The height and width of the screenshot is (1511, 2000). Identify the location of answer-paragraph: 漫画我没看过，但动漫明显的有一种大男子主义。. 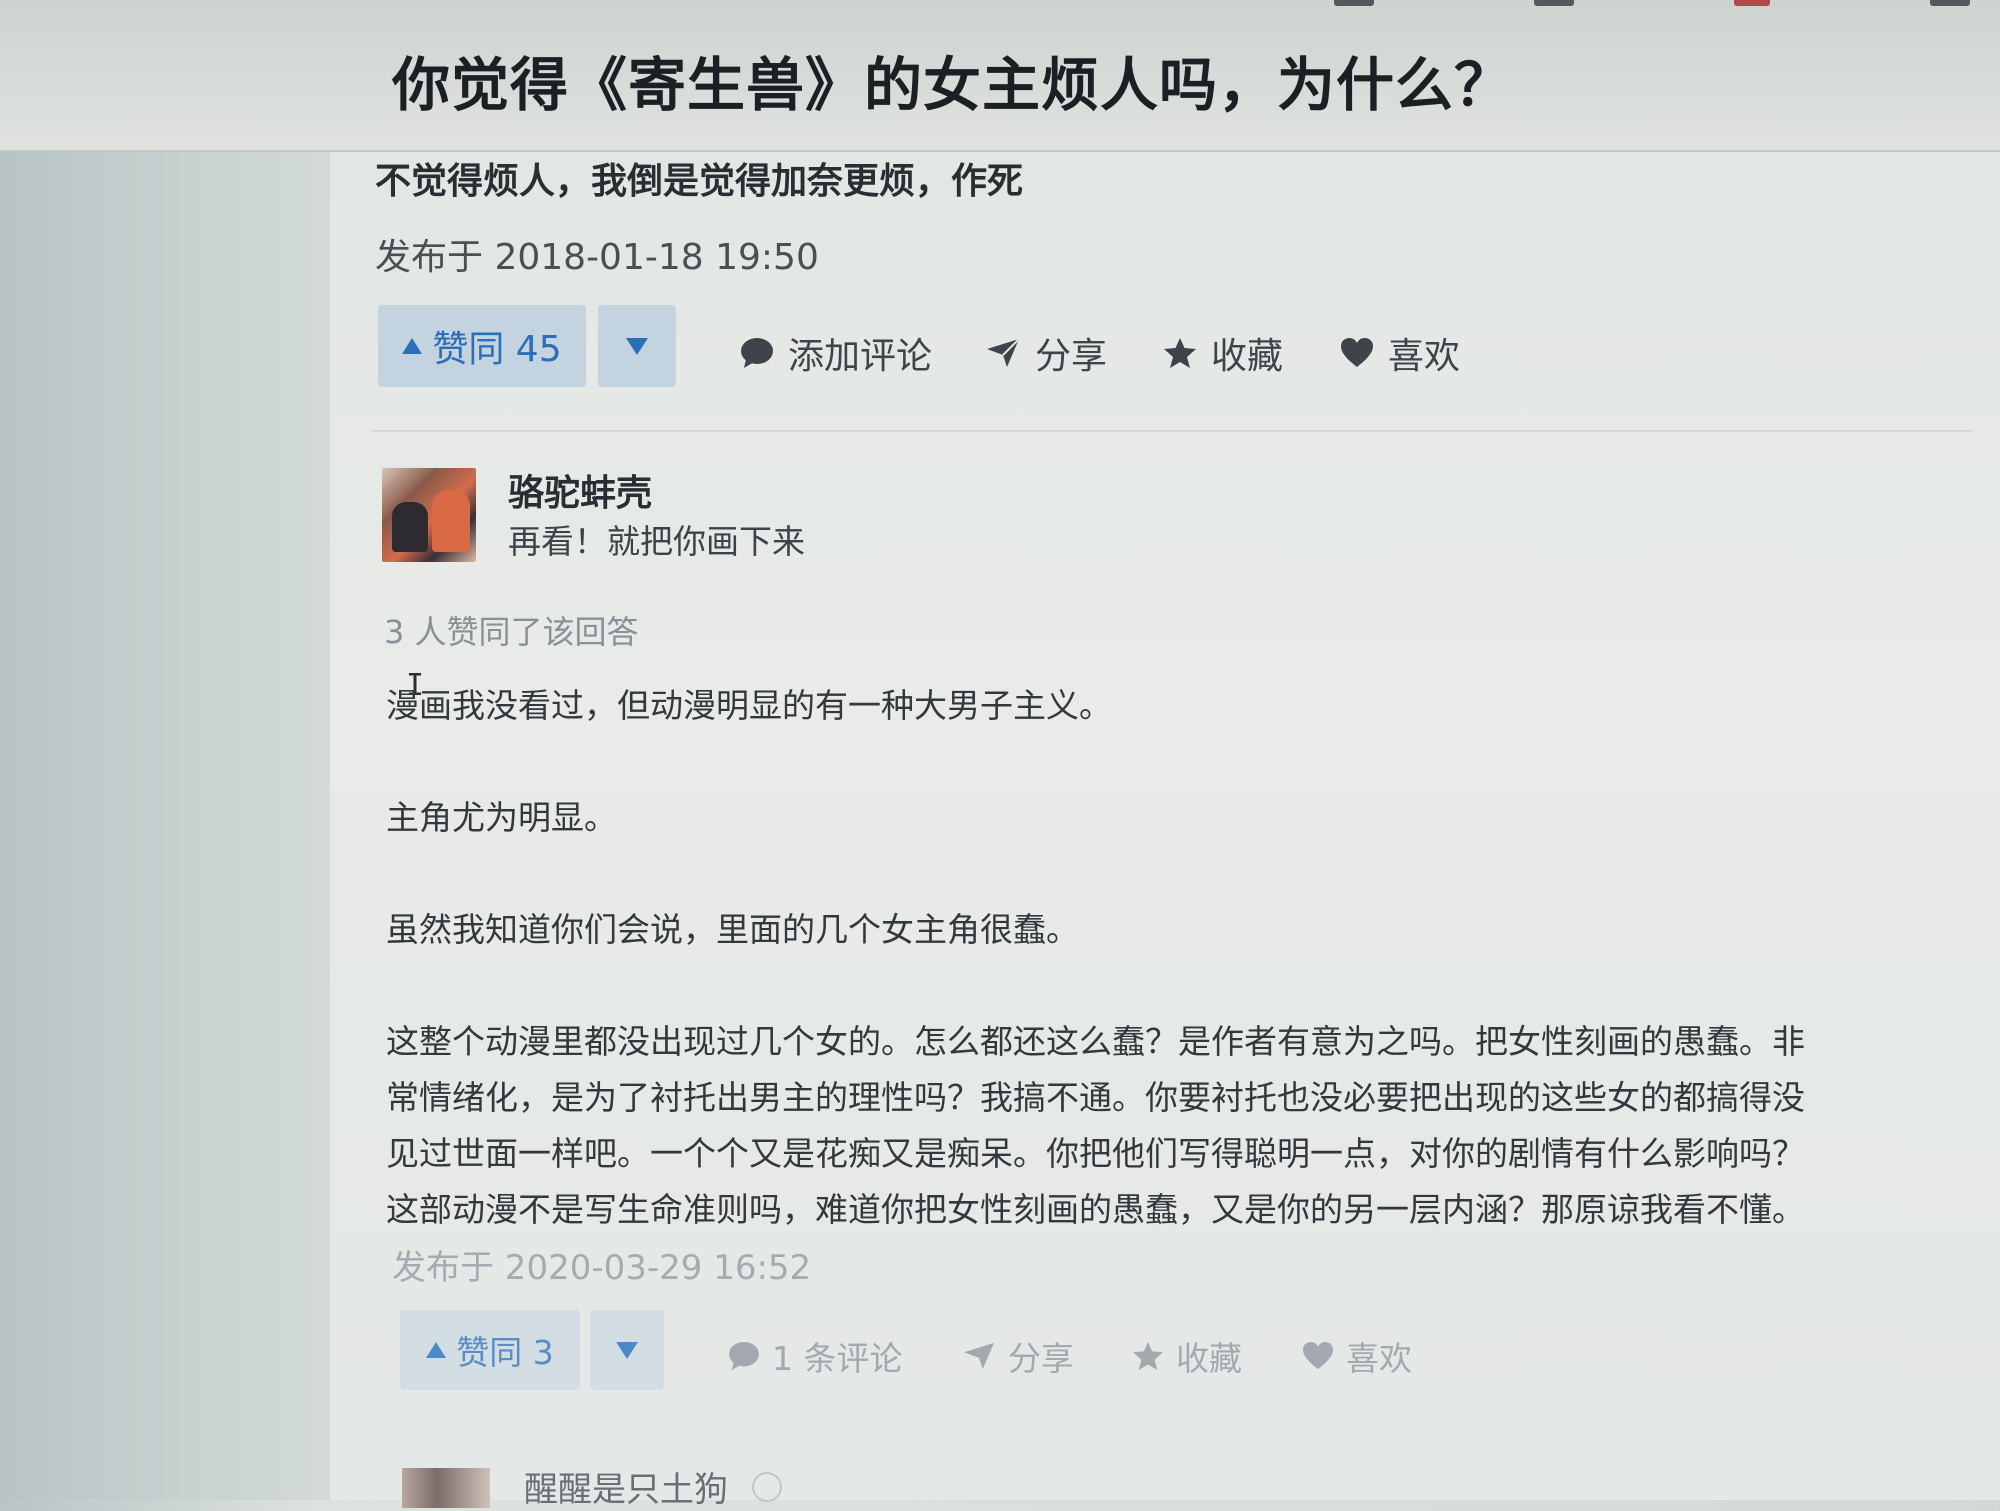
(749, 705).